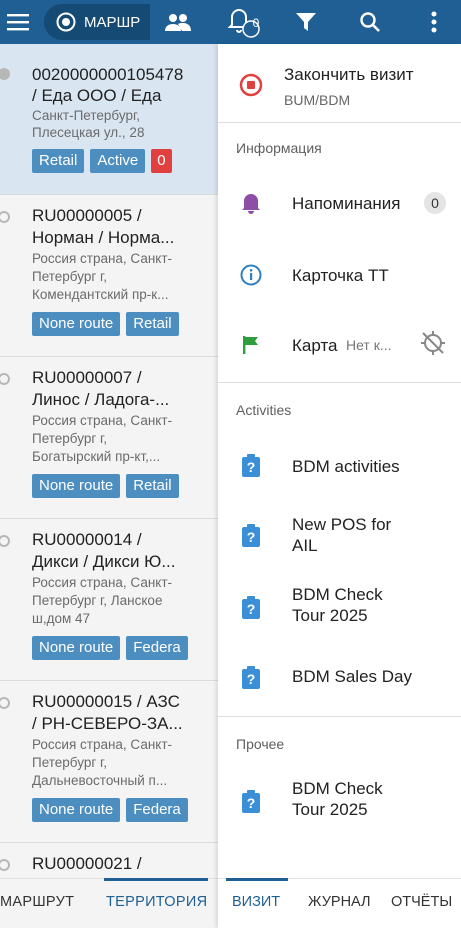 This screenshot has width=461, height=928. I want to click on store-card-label: Карточка ТТ, so click(340, 275).